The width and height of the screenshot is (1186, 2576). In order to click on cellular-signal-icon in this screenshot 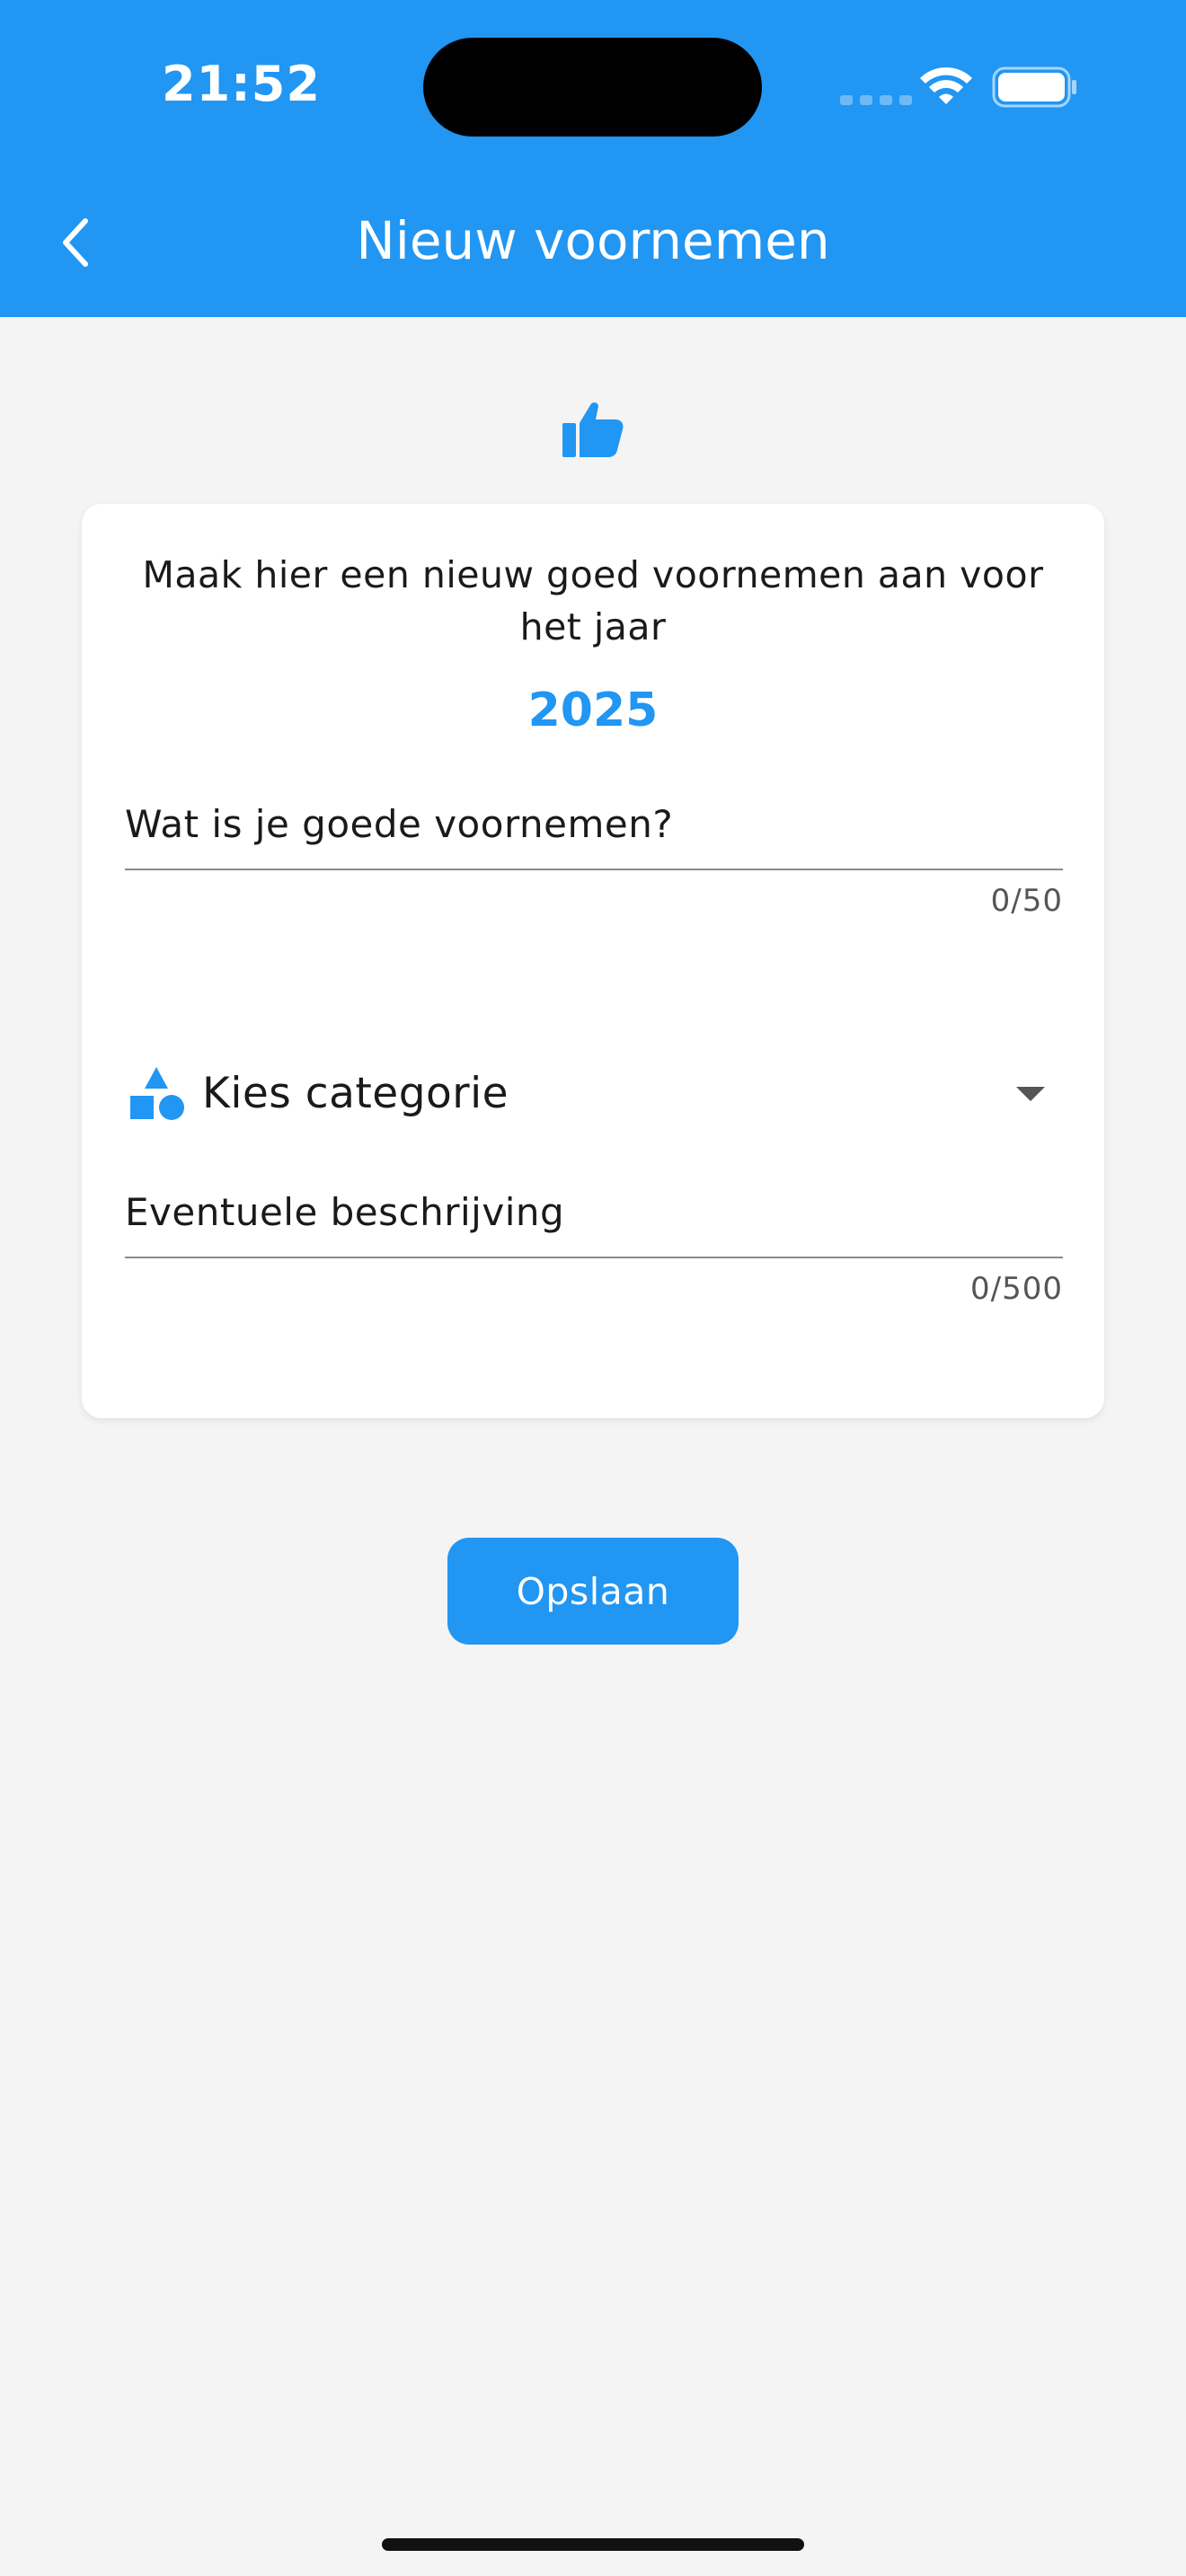, I will do `click(876, 100)`.